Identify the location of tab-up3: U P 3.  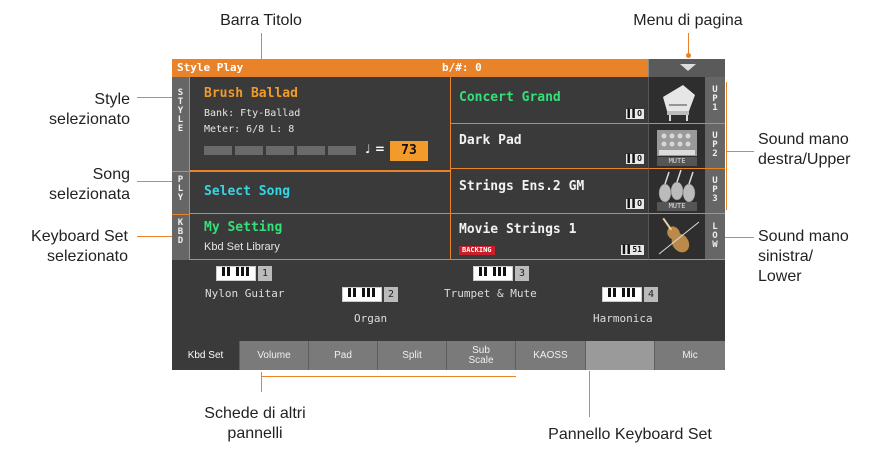
(715, 191).